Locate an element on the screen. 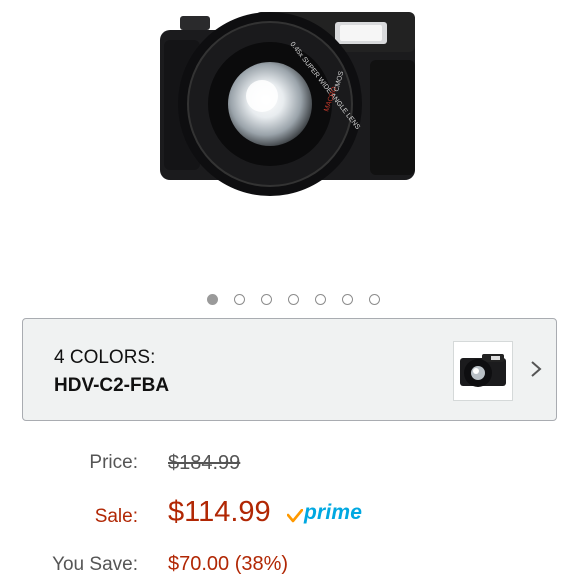  chevron-right-icon is located at coordinates (536, 369).